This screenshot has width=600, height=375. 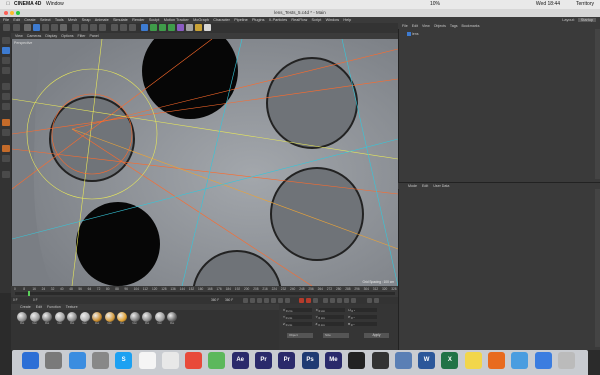 I want to click on dock-icon-finder, so click(x=30, y=360).